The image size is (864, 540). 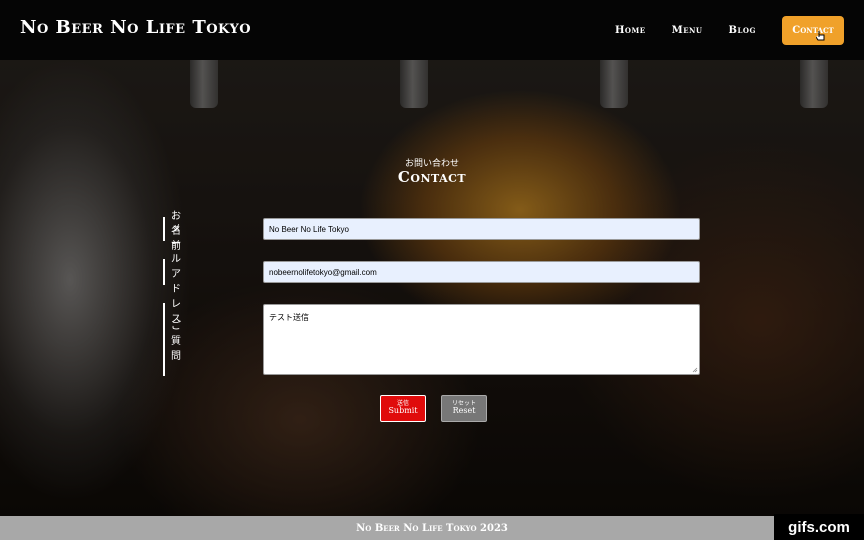 I want to click on footer-text: No Beer No Life Tokyo 2023, so click(x=432, y=528).